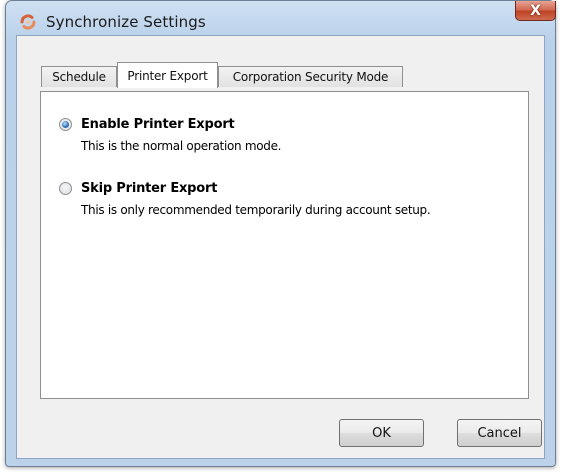 This screenshot has width=563, height=475. What do you see at coordinates (499, 433) in the screenshot?
I see `cancel-button: Cancel` at bounding box center [499, 433].